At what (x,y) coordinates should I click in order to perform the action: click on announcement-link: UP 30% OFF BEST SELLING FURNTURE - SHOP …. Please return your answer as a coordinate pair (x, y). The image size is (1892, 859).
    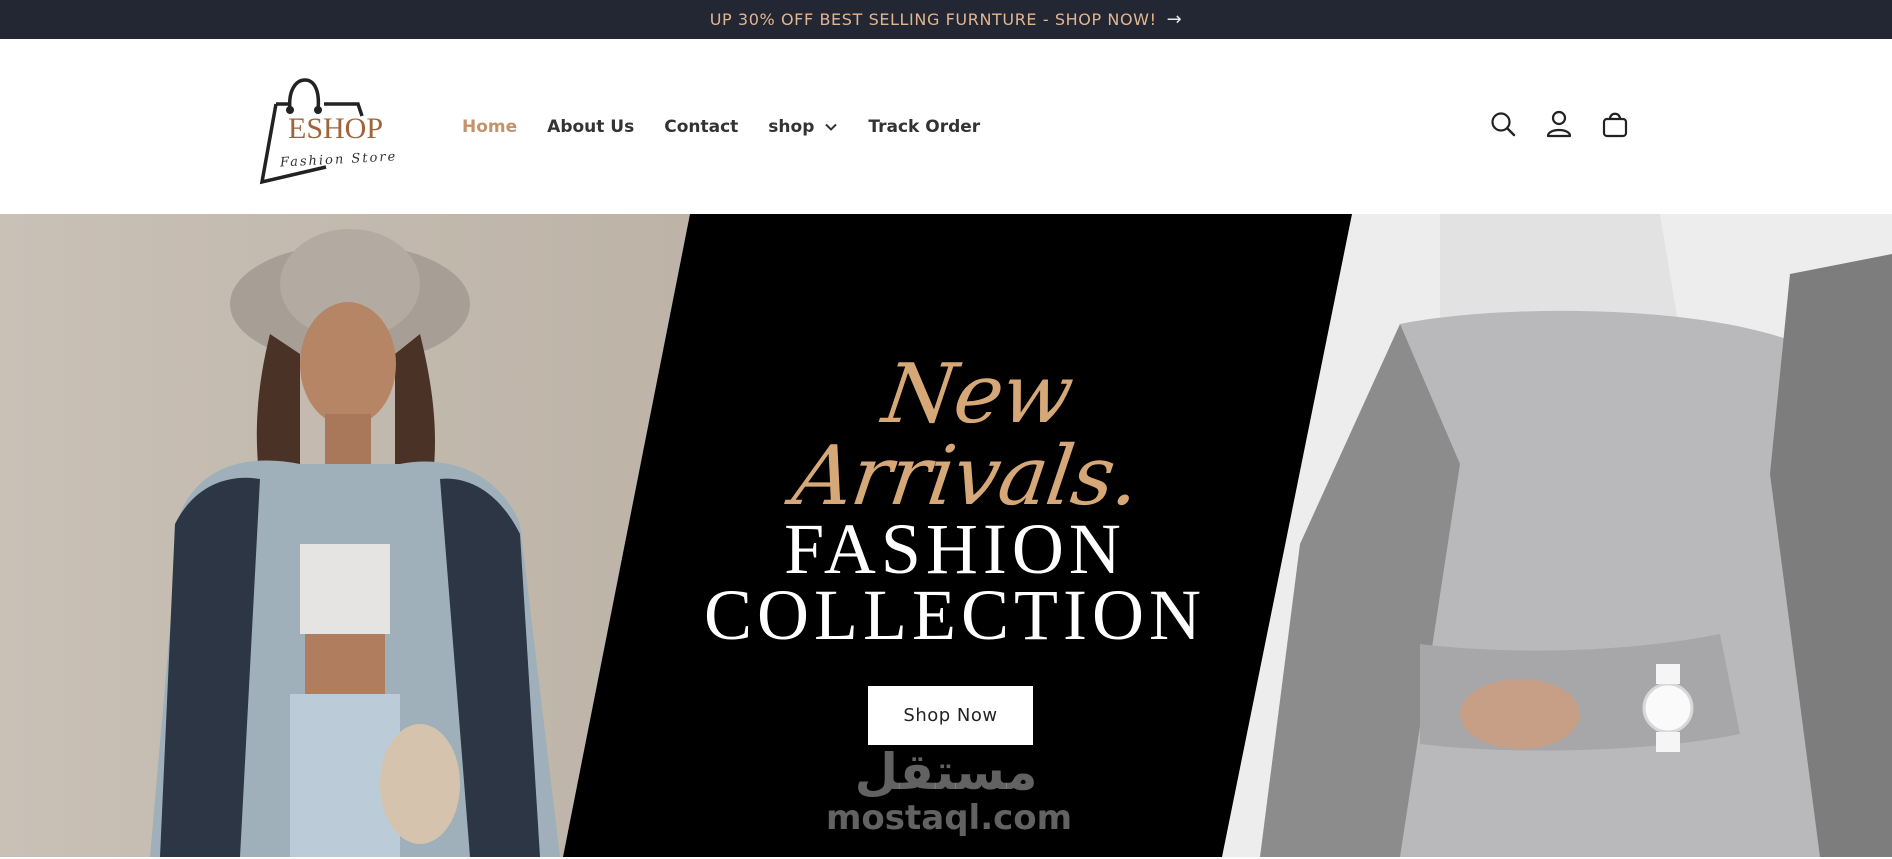
    Looking at the image, I should click on (933, 19).